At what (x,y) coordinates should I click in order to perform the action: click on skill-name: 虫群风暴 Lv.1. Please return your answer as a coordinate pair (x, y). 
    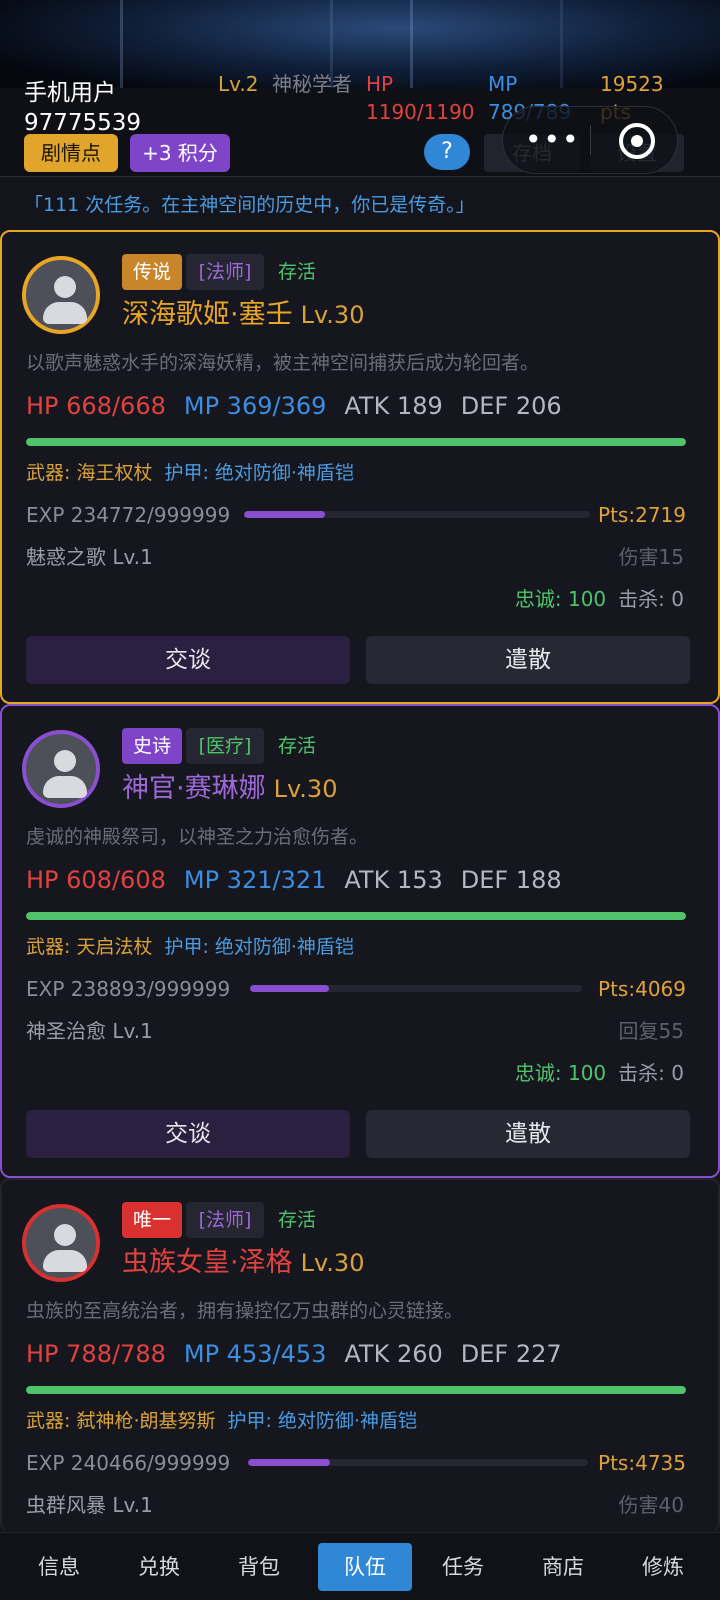
    Looking at the image, I should click on (89, 1505).